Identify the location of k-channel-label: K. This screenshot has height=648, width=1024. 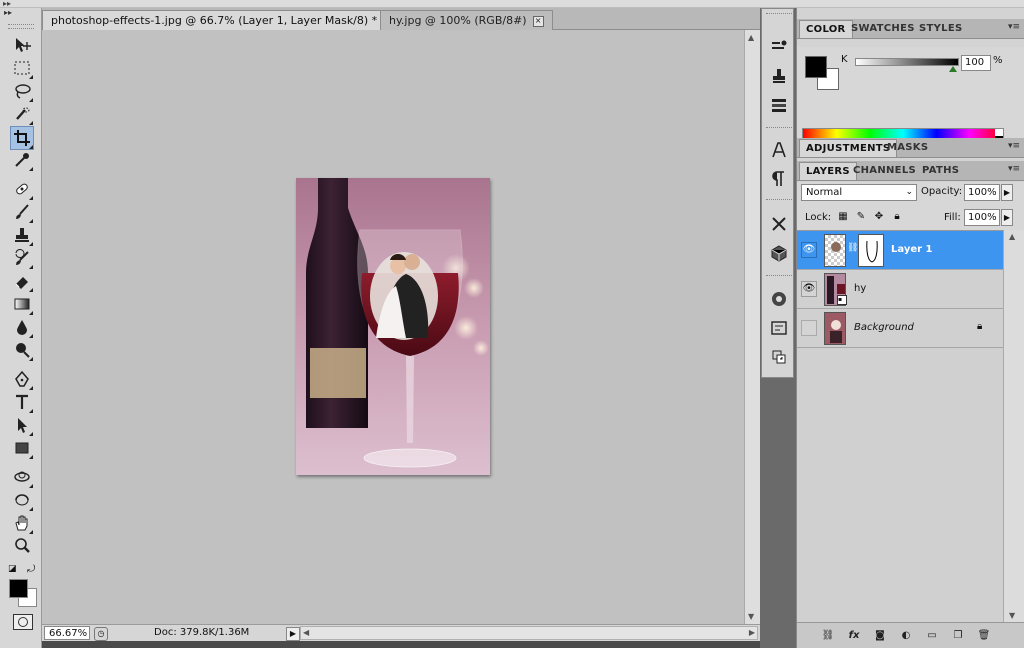
(844, 59).